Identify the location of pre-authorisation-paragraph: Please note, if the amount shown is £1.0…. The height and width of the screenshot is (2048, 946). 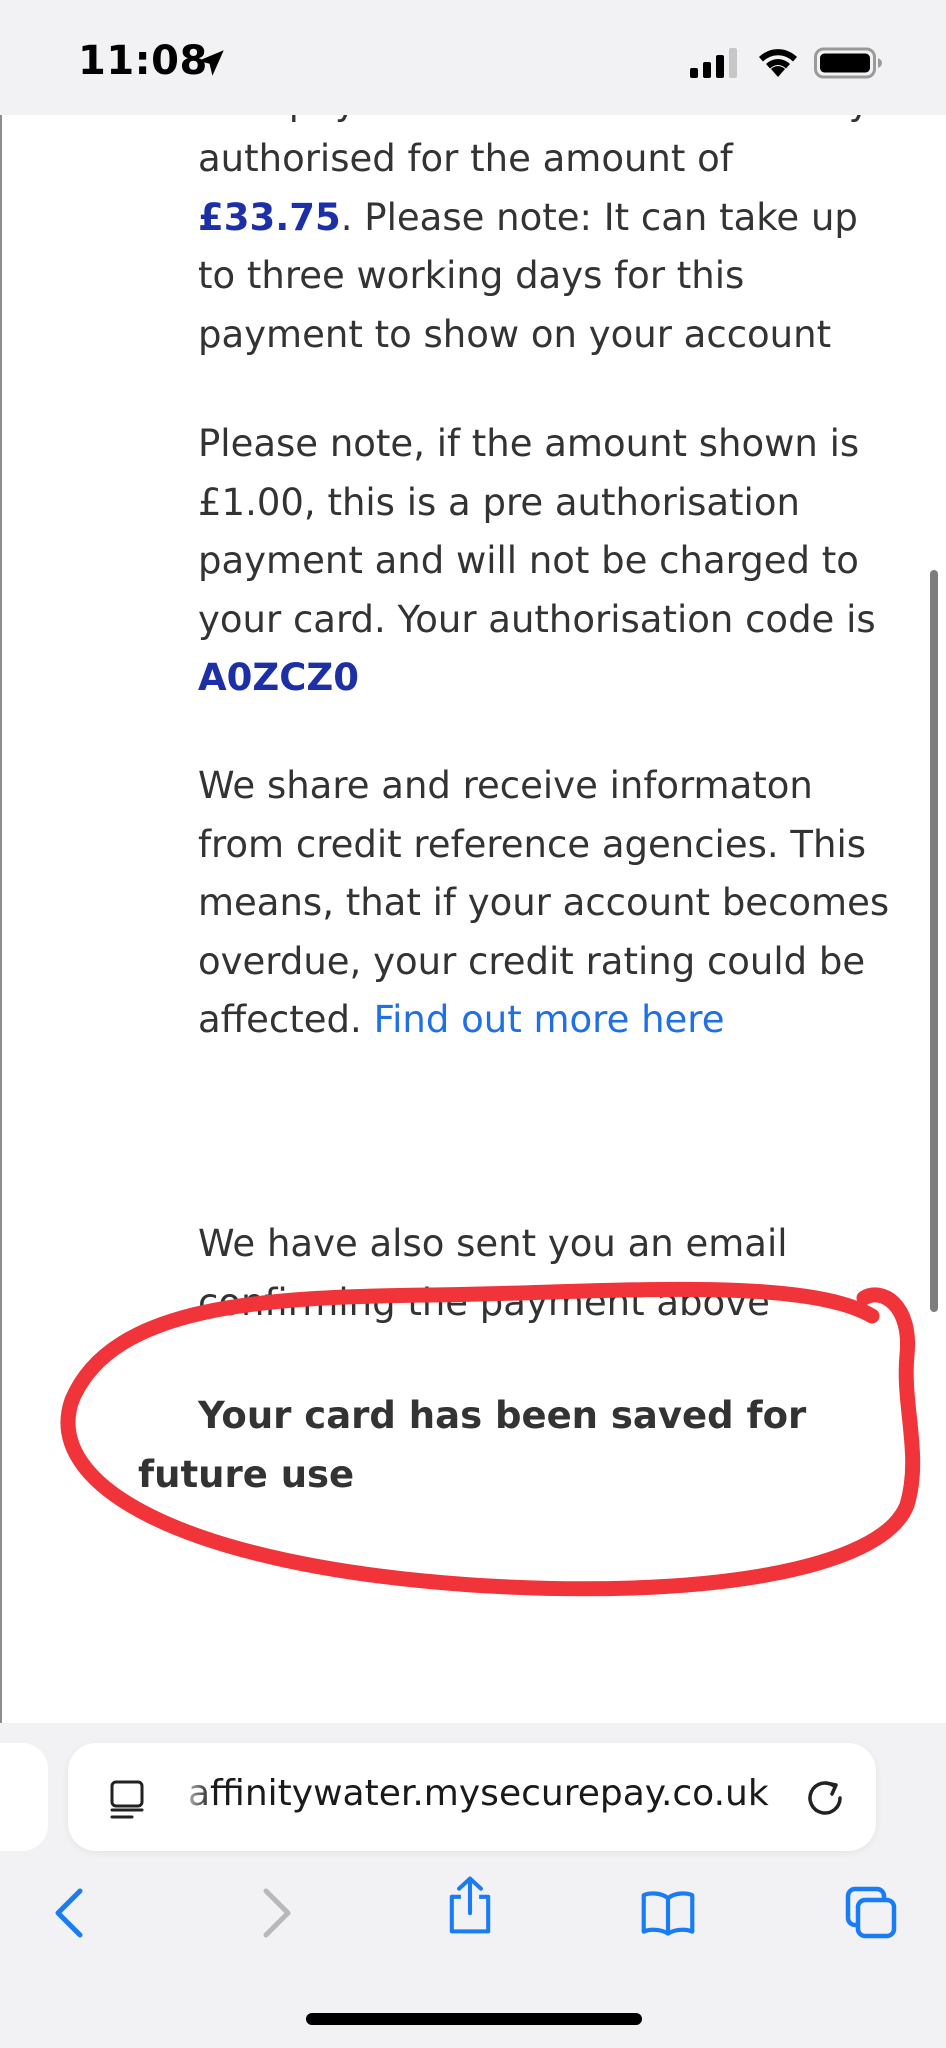
(548, 561).